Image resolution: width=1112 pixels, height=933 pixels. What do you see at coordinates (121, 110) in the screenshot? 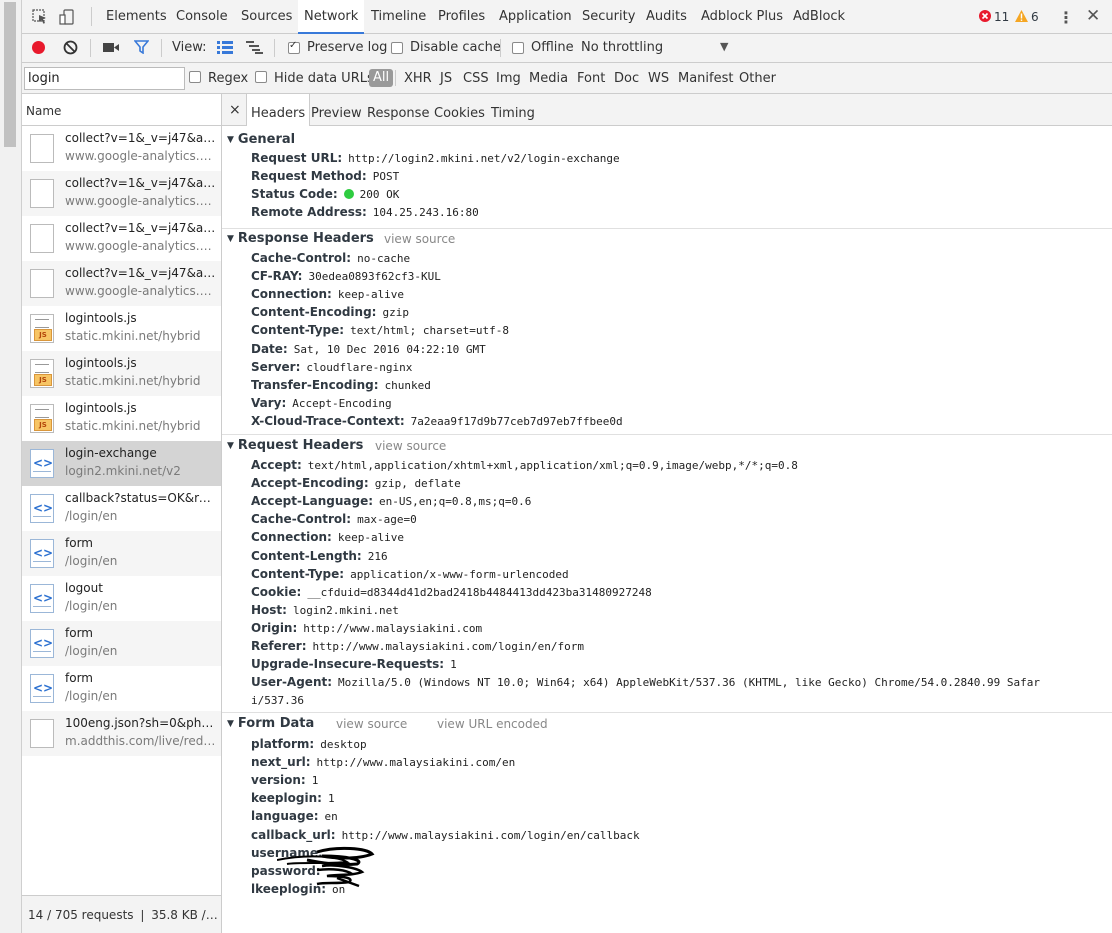
I see `name-column-header: Name` at bounding box center [121, 110].